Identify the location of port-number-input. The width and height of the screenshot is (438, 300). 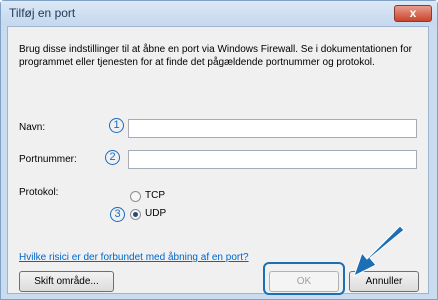
(272, 159).